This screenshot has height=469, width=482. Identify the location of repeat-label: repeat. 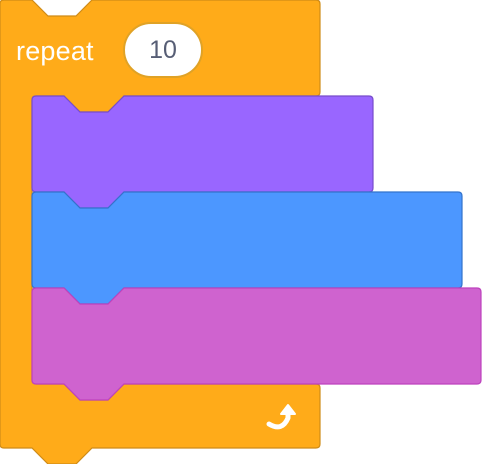
(55, 51).